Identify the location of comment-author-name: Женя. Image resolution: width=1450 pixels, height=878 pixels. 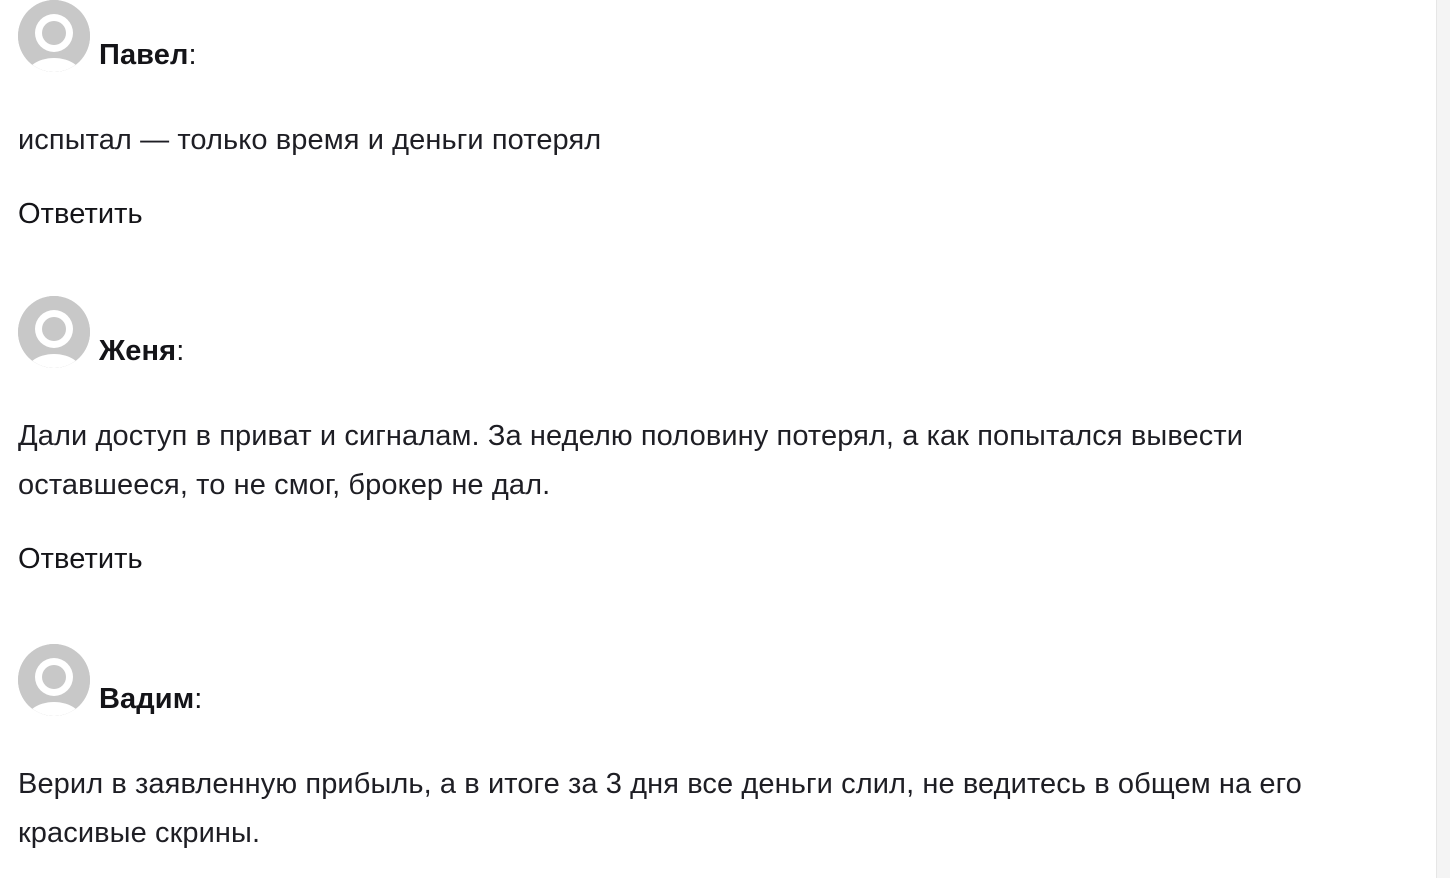
(138, 351).